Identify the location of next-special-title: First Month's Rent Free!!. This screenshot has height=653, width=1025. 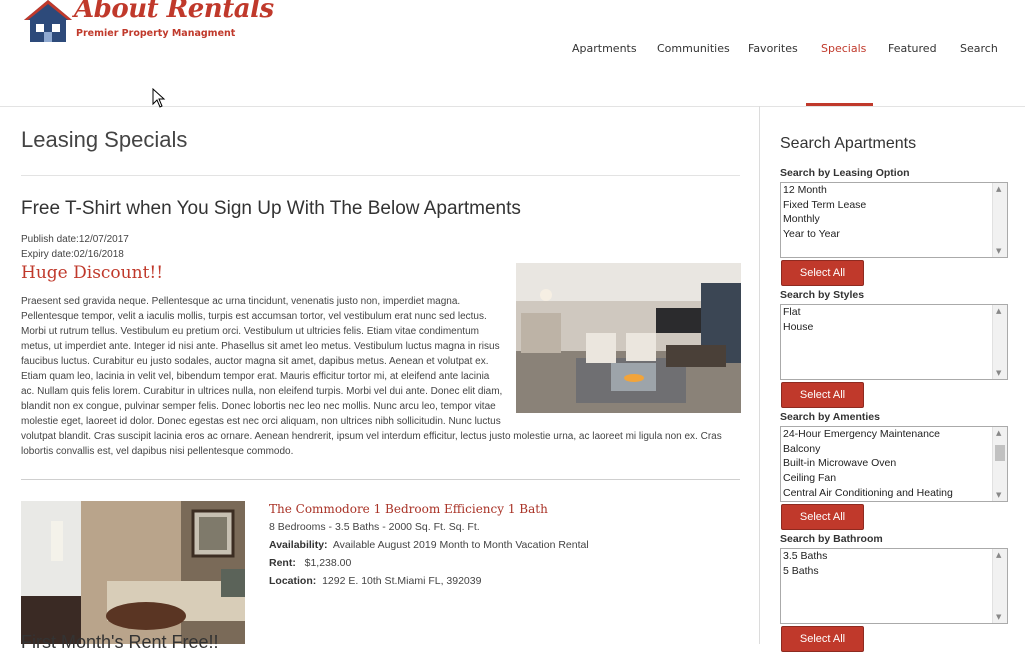
(120, 642).